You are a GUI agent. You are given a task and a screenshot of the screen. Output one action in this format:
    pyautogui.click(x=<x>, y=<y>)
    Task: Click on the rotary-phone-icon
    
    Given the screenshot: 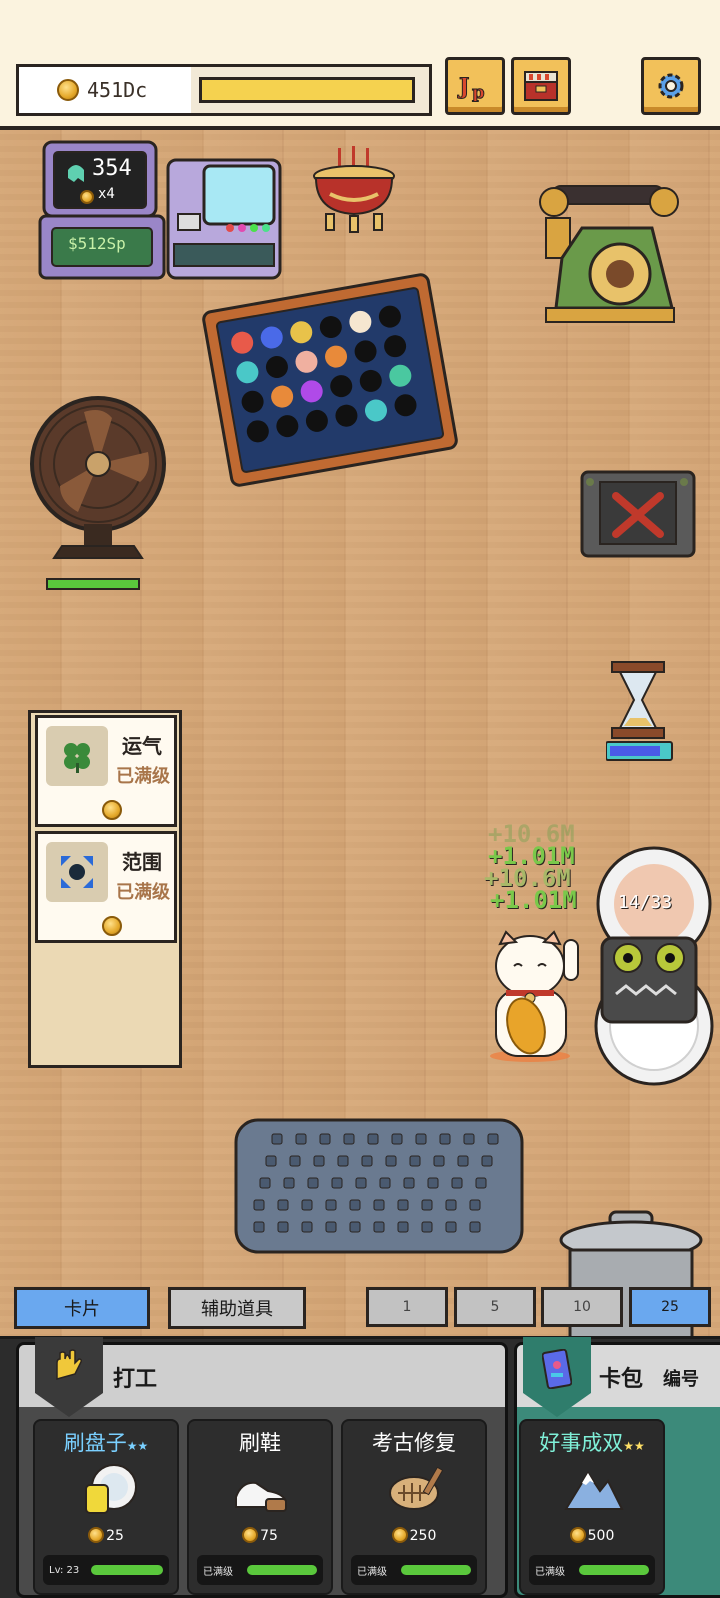 What is the action you would take?
    pyautogui.click(x=609, y=254)
    